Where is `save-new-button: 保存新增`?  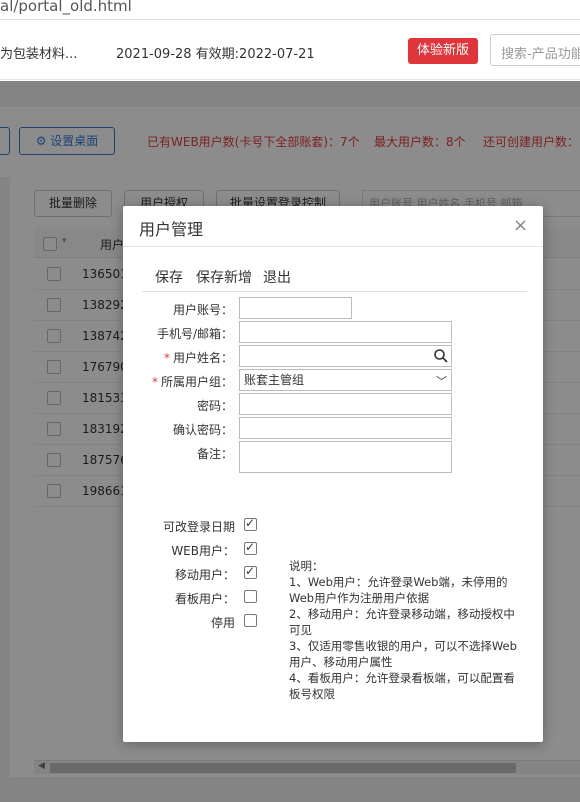 save-new-button: 保存新增 is located at coordinates (224, 277).